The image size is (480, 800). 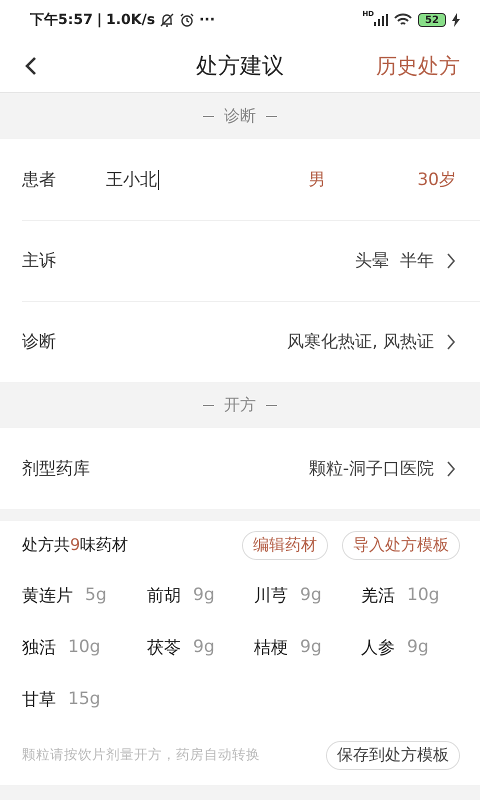 What do you see at coordinates (240, 67) in the screenshot?
I see `page-title: 处方建议` at bounding box center [240, 67].